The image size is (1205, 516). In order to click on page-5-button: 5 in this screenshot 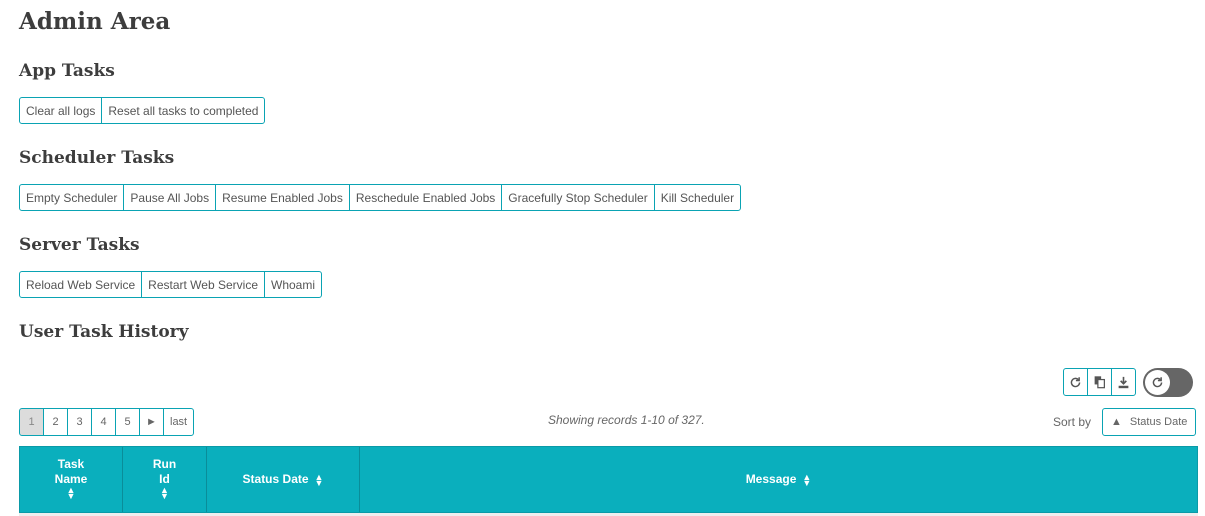, I will do `click(127, 422)`.